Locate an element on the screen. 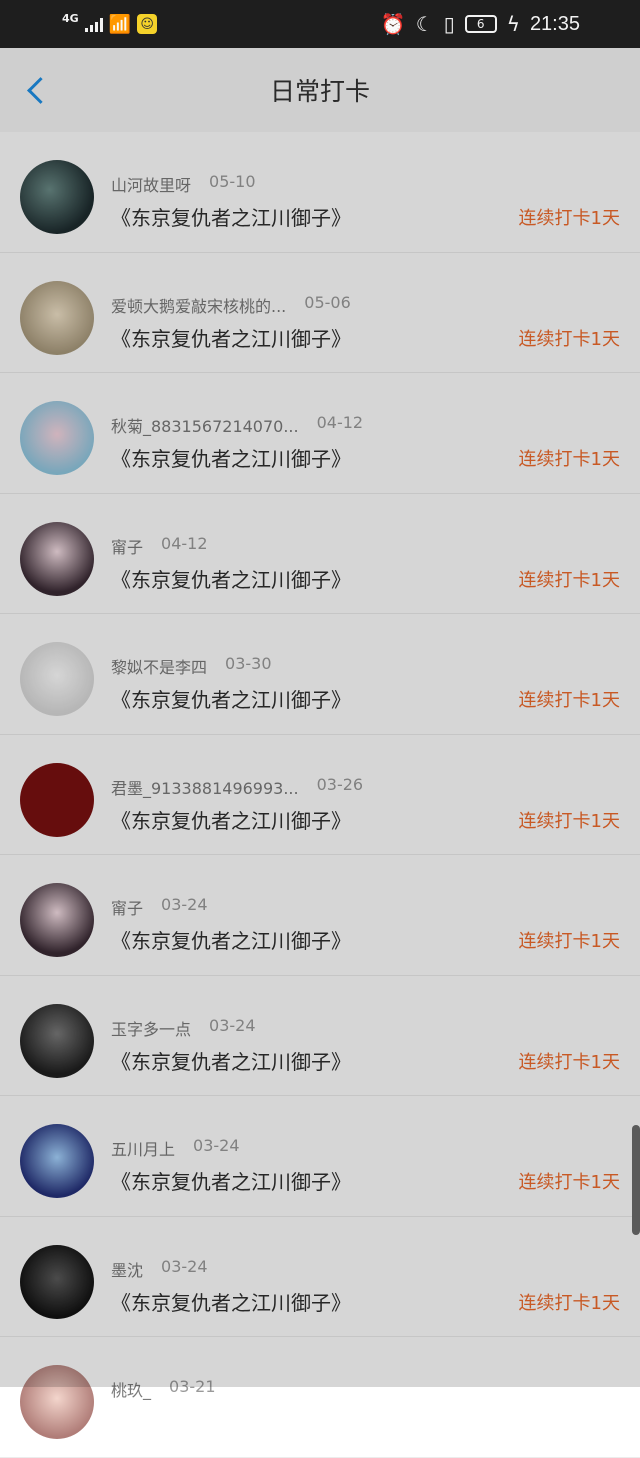 This screenshot has width=640, height=1458. vibrate-icon: ▯ is located at coordinates (449, 24).